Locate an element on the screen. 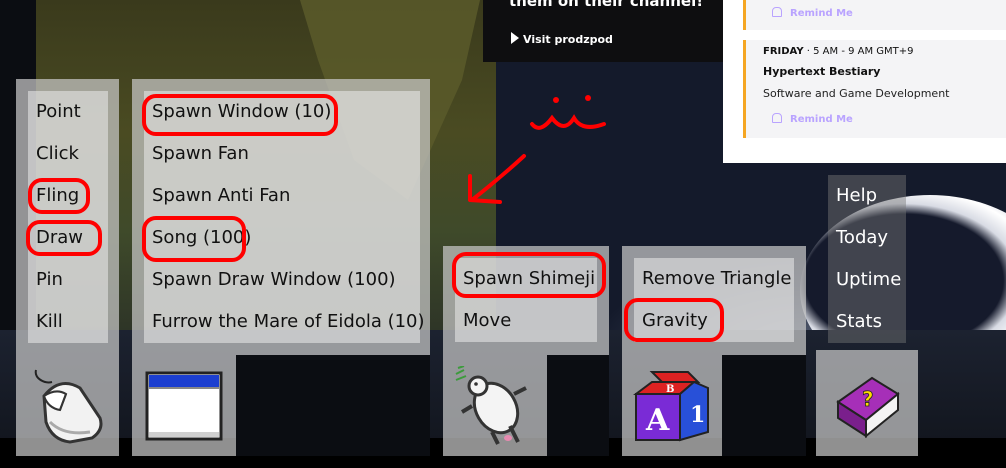 This screenshot has width=1006, height=468. menu-item-draw: Draw is located at coordinates (68, 238).